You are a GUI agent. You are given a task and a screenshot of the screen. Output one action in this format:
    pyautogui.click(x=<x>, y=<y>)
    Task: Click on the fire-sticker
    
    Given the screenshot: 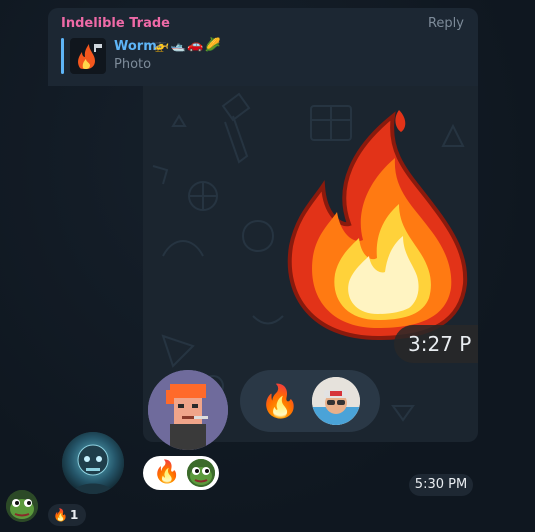 What is the action you would take?
    pyautogui.click(x=377, y=225)
    